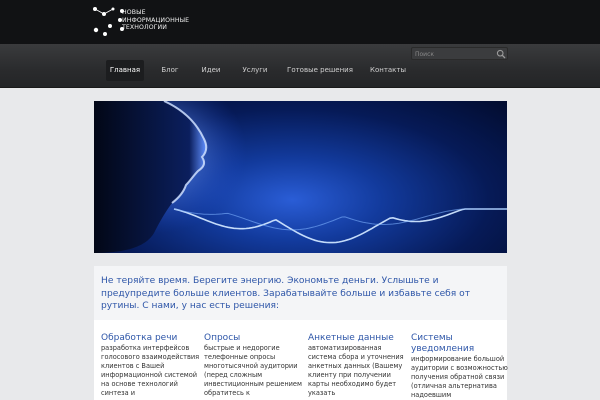  I want to click on nav-item-blog: Блог, so click(170, 70).